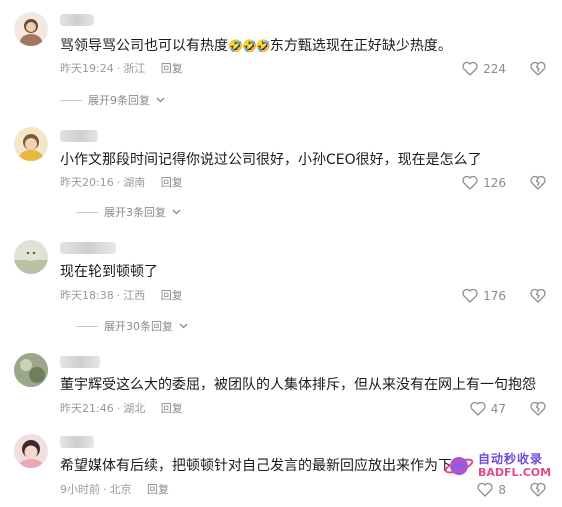 The width and height of the screenshot is (562, 507). Describe the element at coordinates (494, 295) in the screenshot. I see `like-count: 176` at that location.